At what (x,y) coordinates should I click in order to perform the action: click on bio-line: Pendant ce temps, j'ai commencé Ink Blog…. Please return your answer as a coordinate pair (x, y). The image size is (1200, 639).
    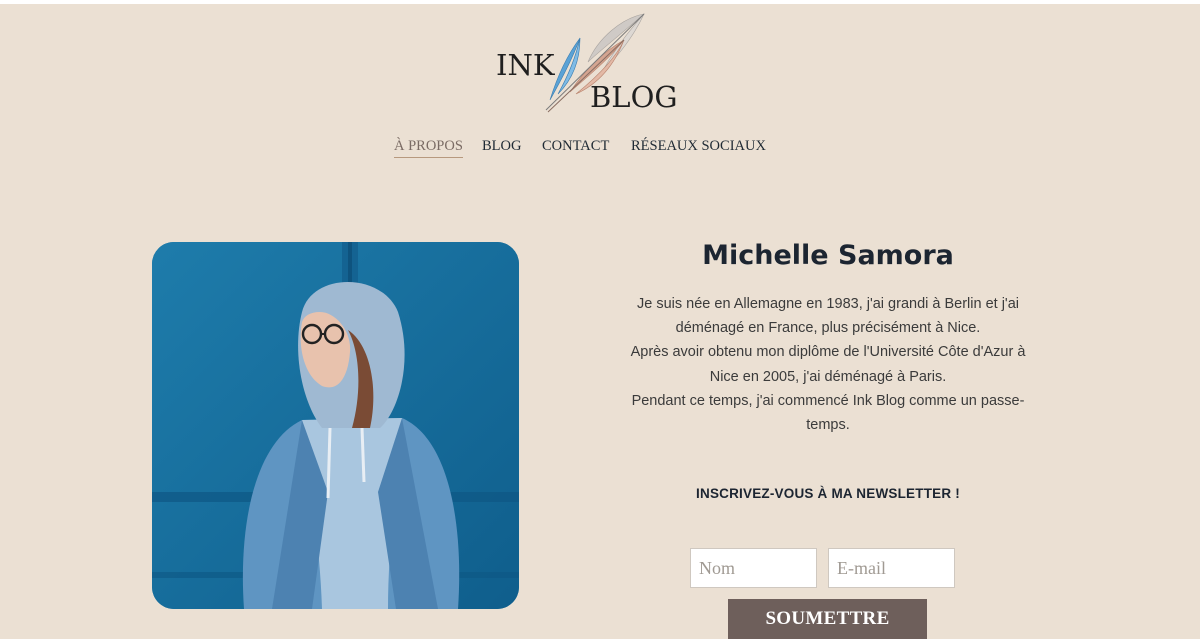
    Looking at the image, I should click on (828, 400).